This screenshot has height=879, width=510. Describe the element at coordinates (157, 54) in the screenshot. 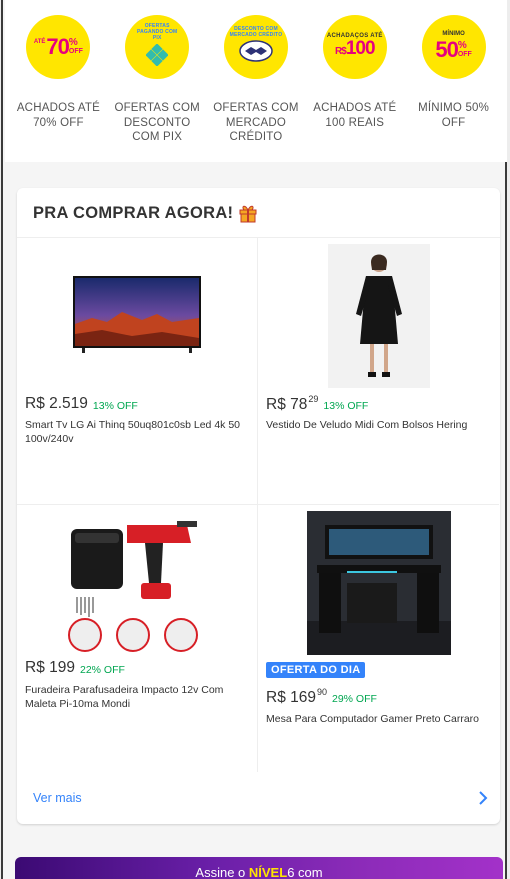

I see `pix-icon` at that location.